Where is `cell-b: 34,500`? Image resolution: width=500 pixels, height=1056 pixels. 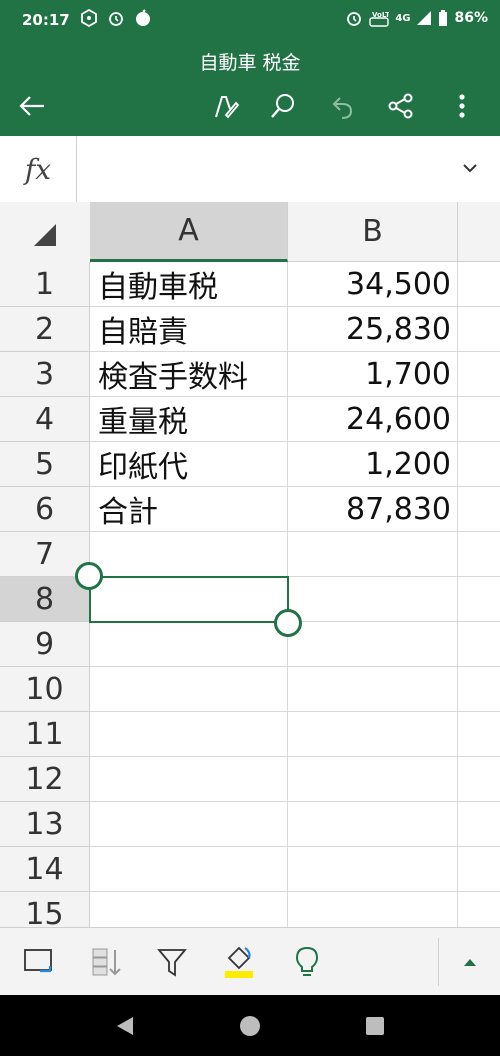
cell-b: 34,500 is located at coordinates (373, 284).